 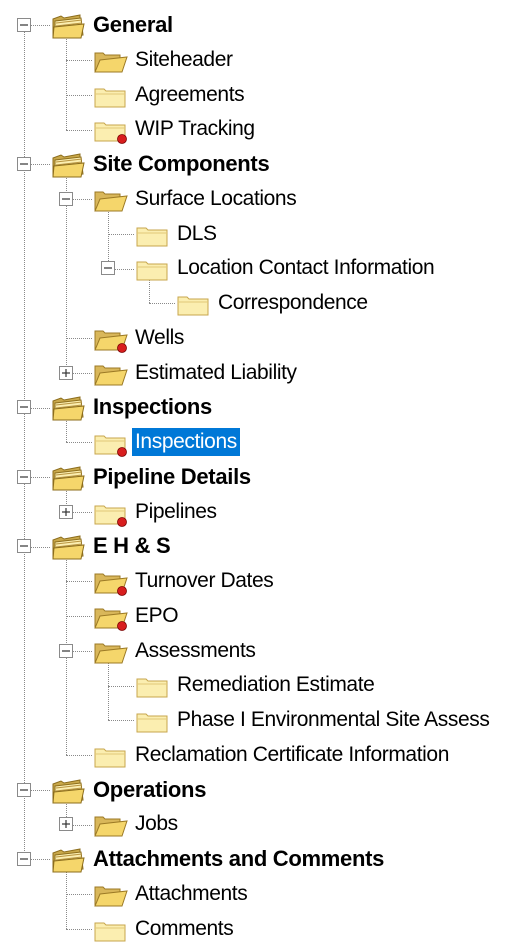 What do you see at coordinates (184, 60) in the screenshot?
I see `tree-node-label: Siteheader` at bounding box center [184, 60].